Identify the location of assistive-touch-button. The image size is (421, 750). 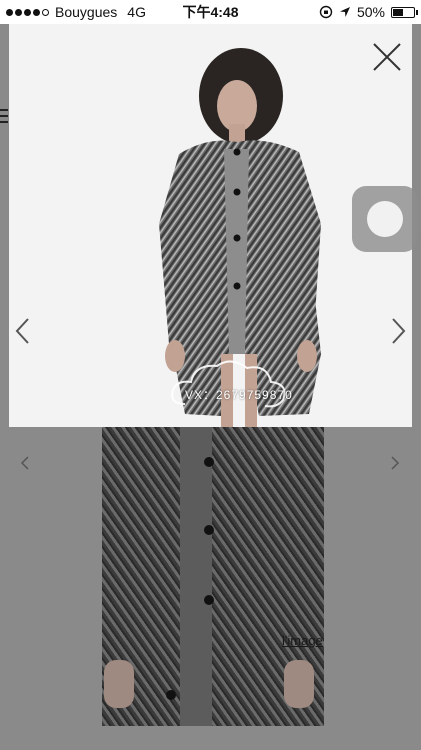
(385, 219).